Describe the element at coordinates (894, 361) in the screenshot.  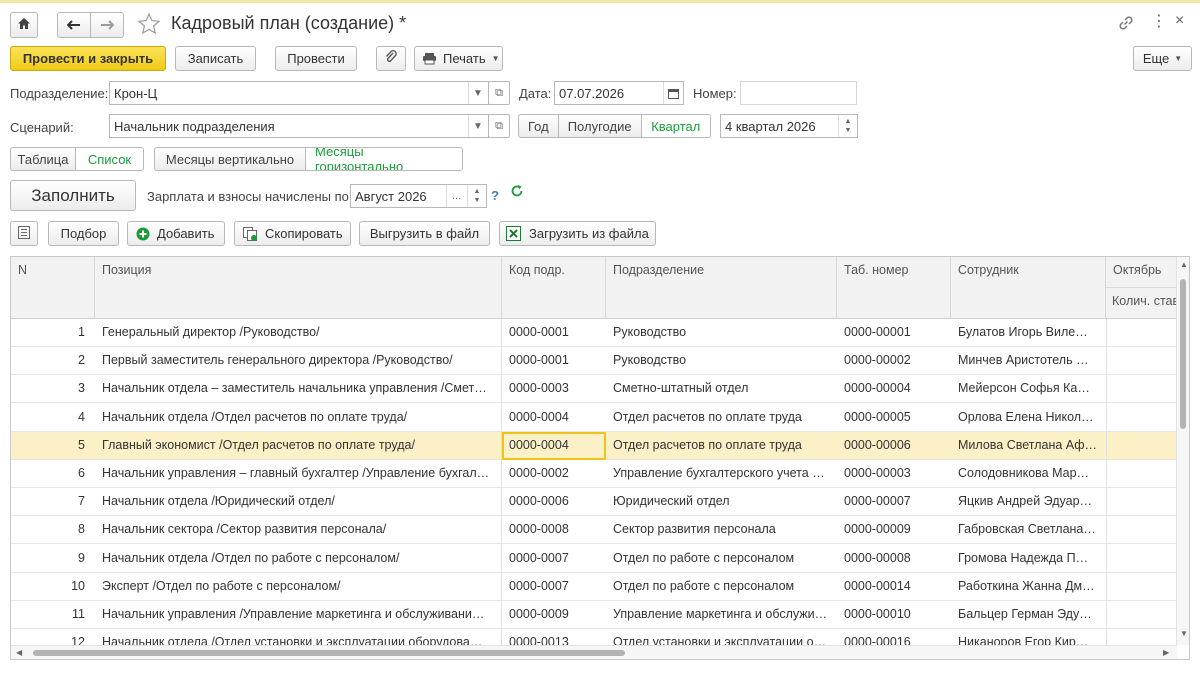
I see `cell-tab-number: 0000-00002` at that location.